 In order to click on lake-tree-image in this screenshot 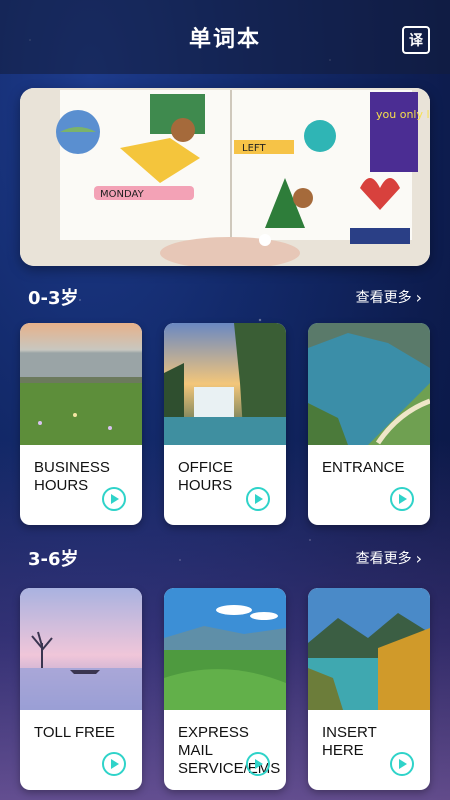, I will do `click(81, 649)`.